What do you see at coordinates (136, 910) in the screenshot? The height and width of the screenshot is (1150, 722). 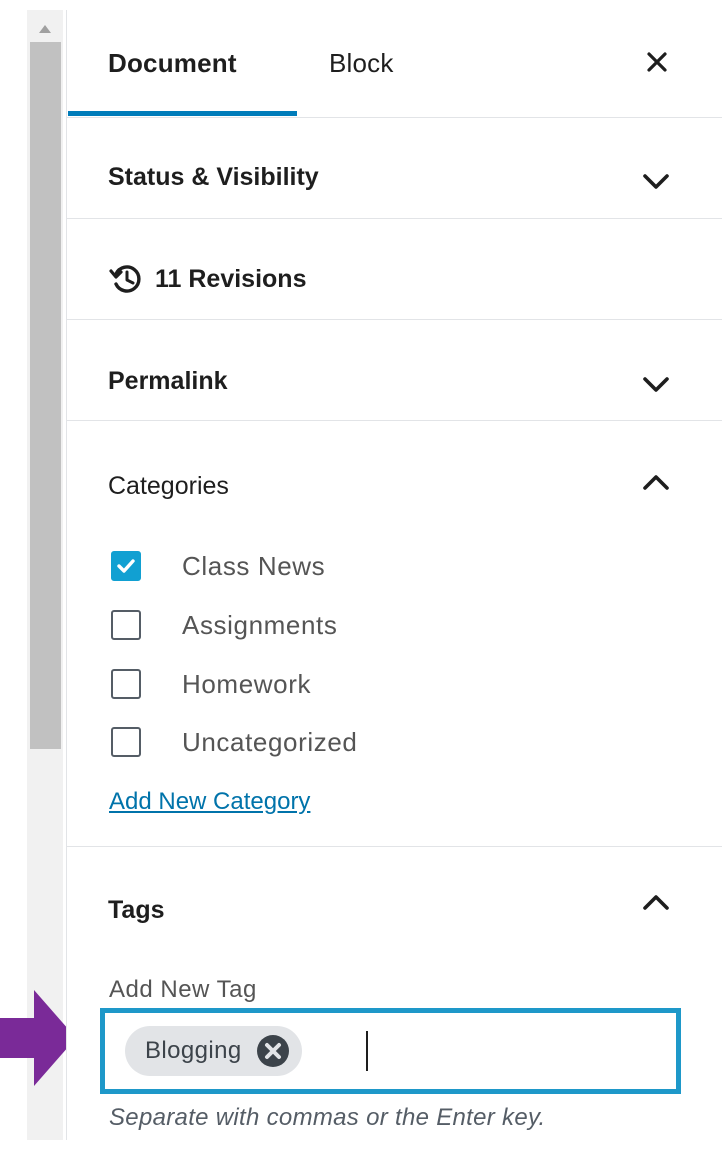 I see `panel-toggle-tags: Tags` at bounding box center [136, 910].